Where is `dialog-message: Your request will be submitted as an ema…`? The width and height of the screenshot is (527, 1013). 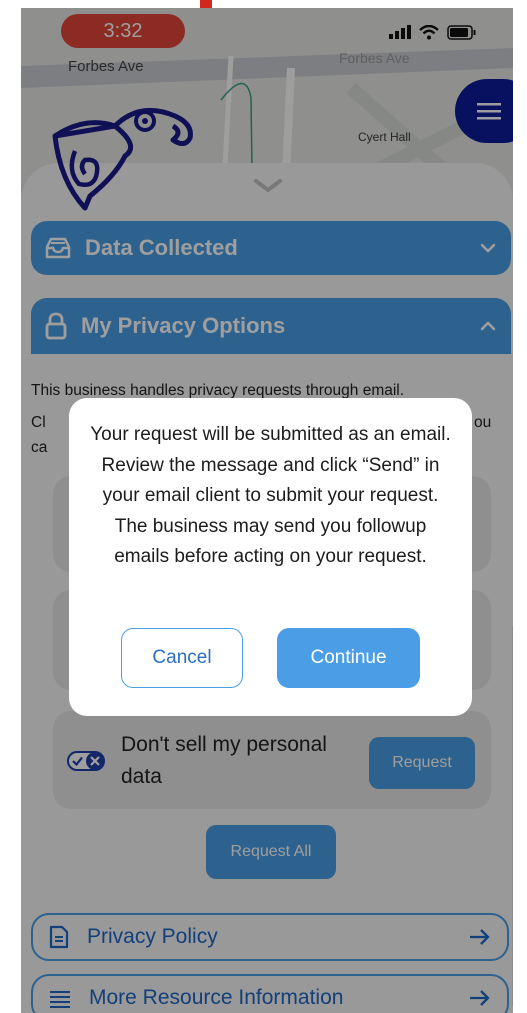 dialog-message: Your request will be submitted as an ema… is located at coordinates (270, 495).